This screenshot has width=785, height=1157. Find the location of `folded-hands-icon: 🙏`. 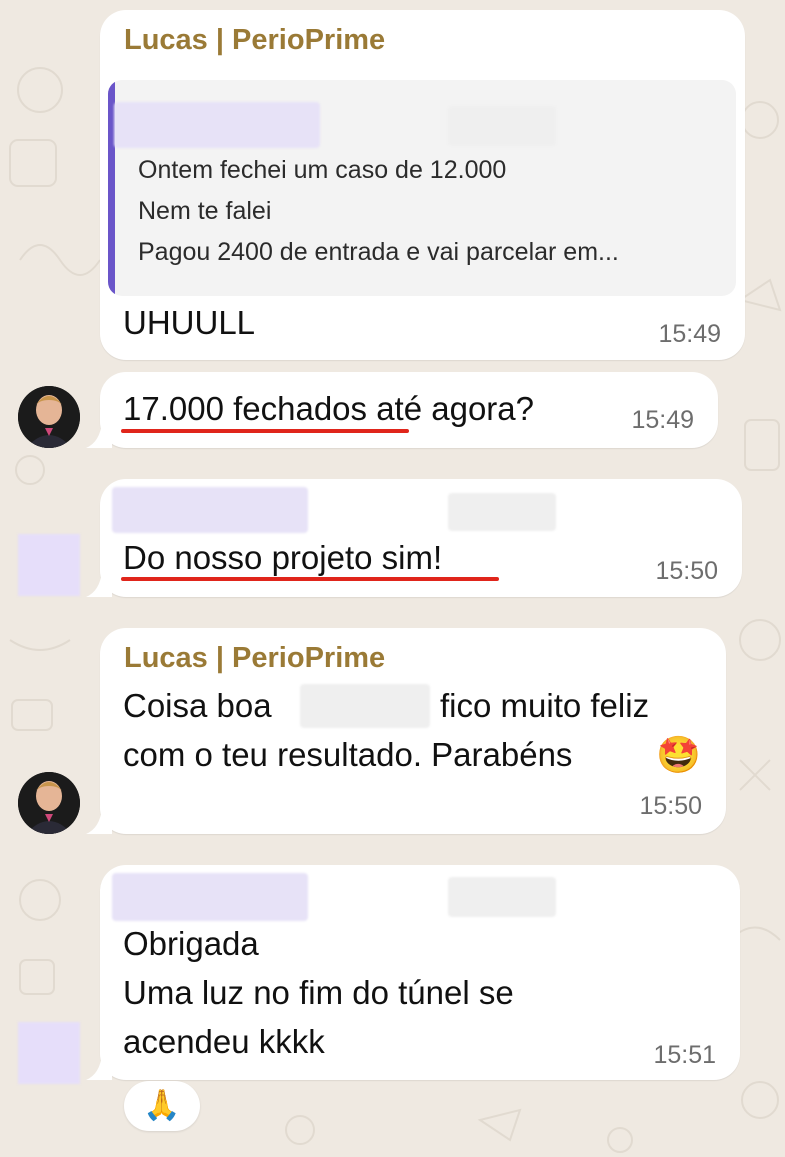

folded-hands-icon: 🙏 is located at coordinates (162, 1105).